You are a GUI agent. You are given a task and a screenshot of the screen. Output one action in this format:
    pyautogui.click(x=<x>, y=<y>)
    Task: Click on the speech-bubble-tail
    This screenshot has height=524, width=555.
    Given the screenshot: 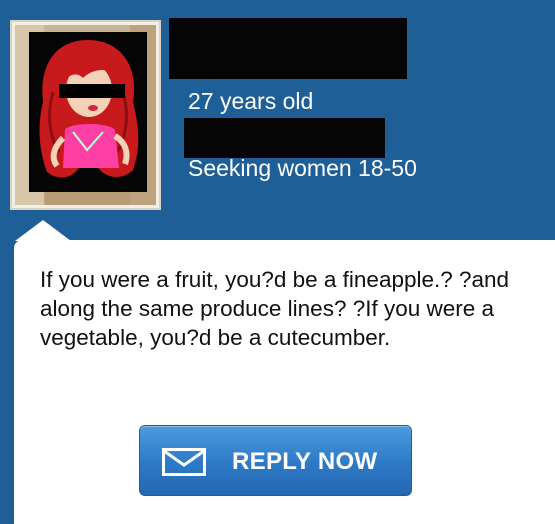 What is the action you would take?
    pyautogui.click(x=43, y=230)
    